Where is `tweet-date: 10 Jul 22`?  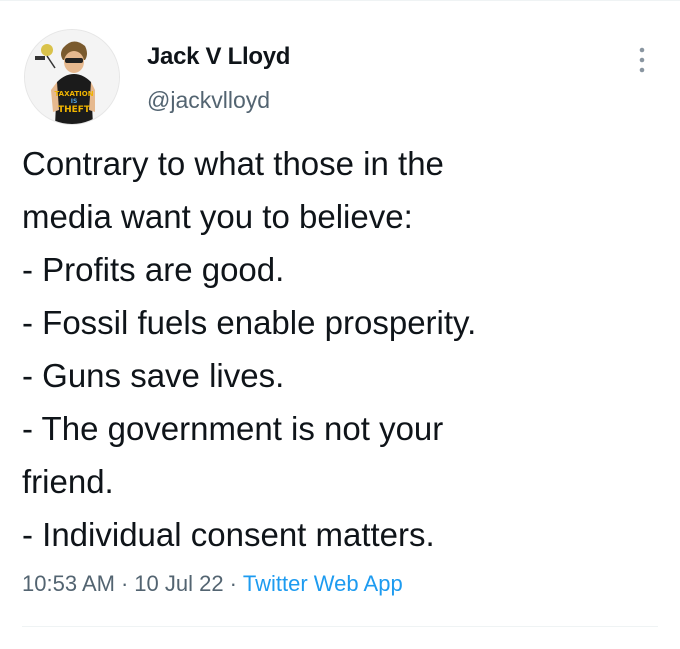 tweet-date: 10 Jul 22 is located at coordinates (178, 583).